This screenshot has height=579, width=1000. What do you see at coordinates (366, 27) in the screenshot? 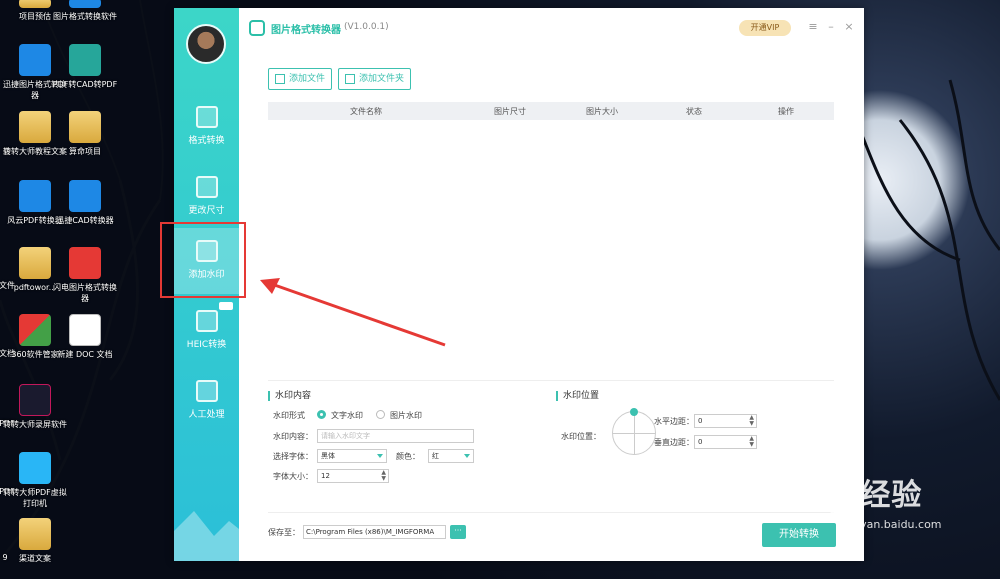
I see `app-version: (V1.0.0.1)` at bounding box center [366, 27].